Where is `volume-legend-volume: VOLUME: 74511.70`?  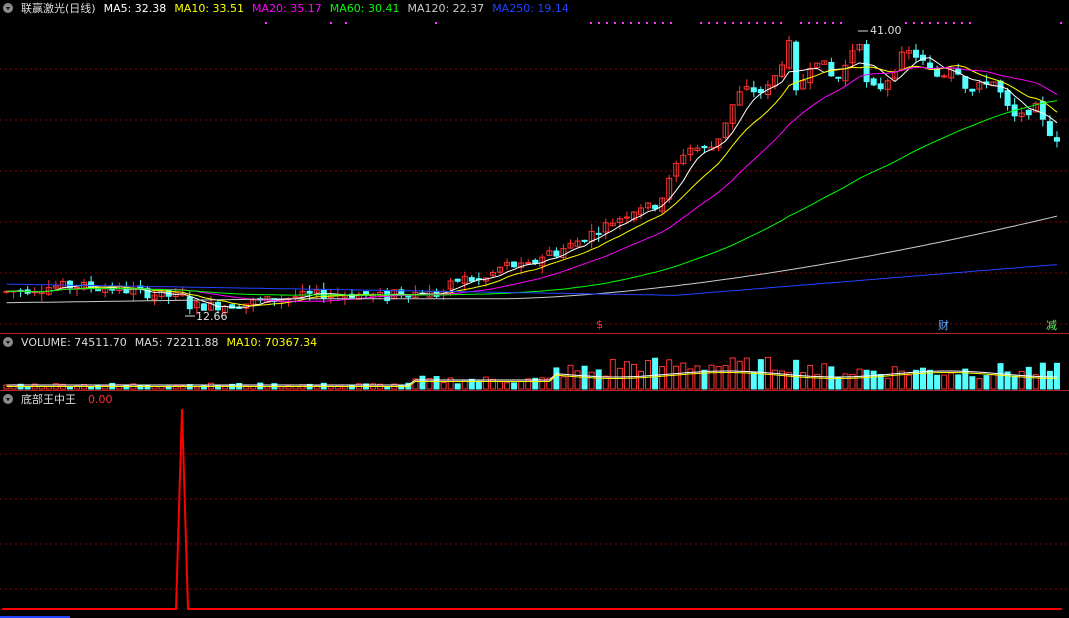 volume-legend-volume: VOLUME: 74511.70 is located at coordinates (74, 342).